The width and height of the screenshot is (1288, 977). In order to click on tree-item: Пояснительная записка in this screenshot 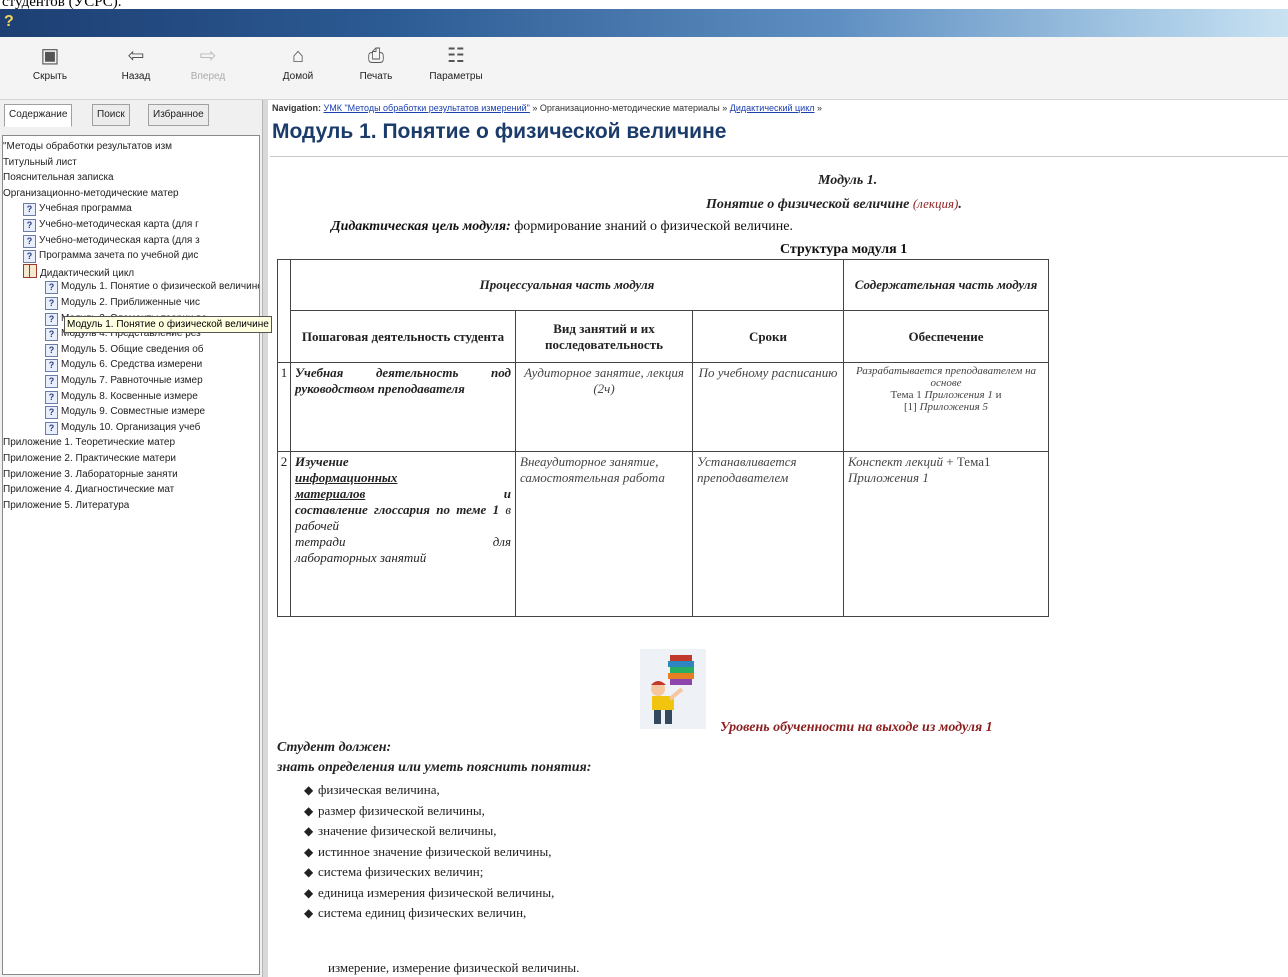, I will do `click(58, 178)`.